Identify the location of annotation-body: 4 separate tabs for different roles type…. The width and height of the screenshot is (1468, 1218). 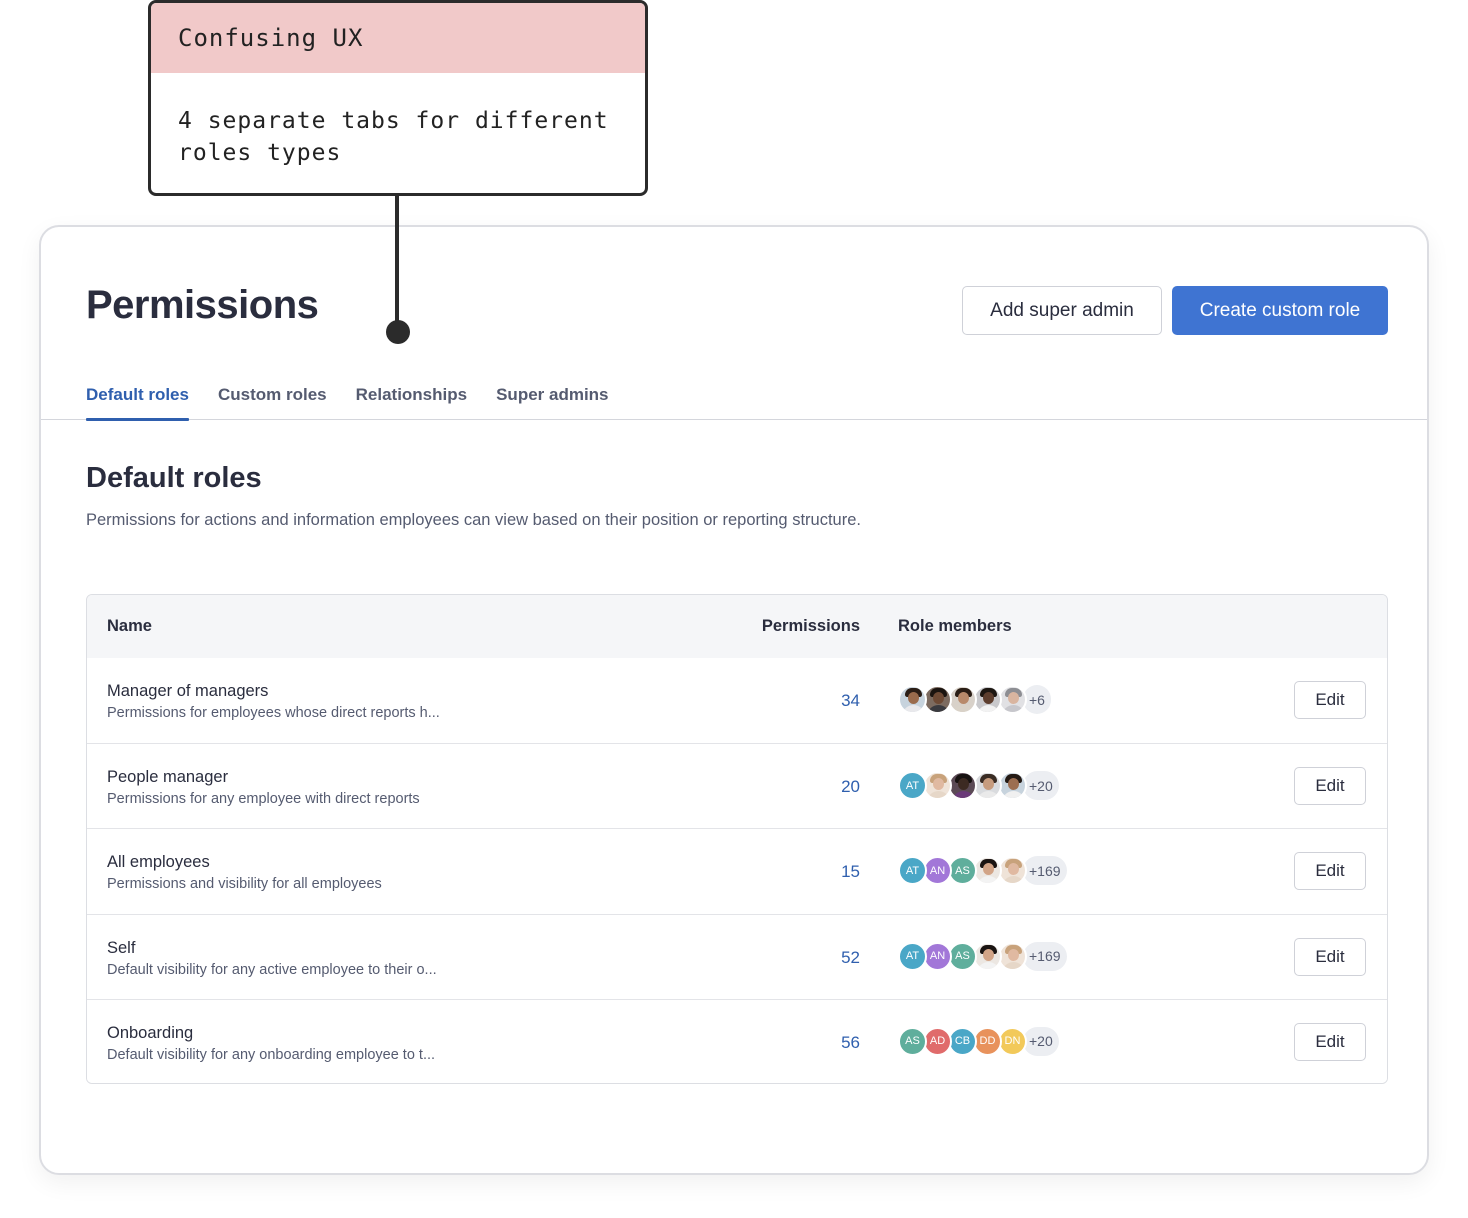
(393, 137).